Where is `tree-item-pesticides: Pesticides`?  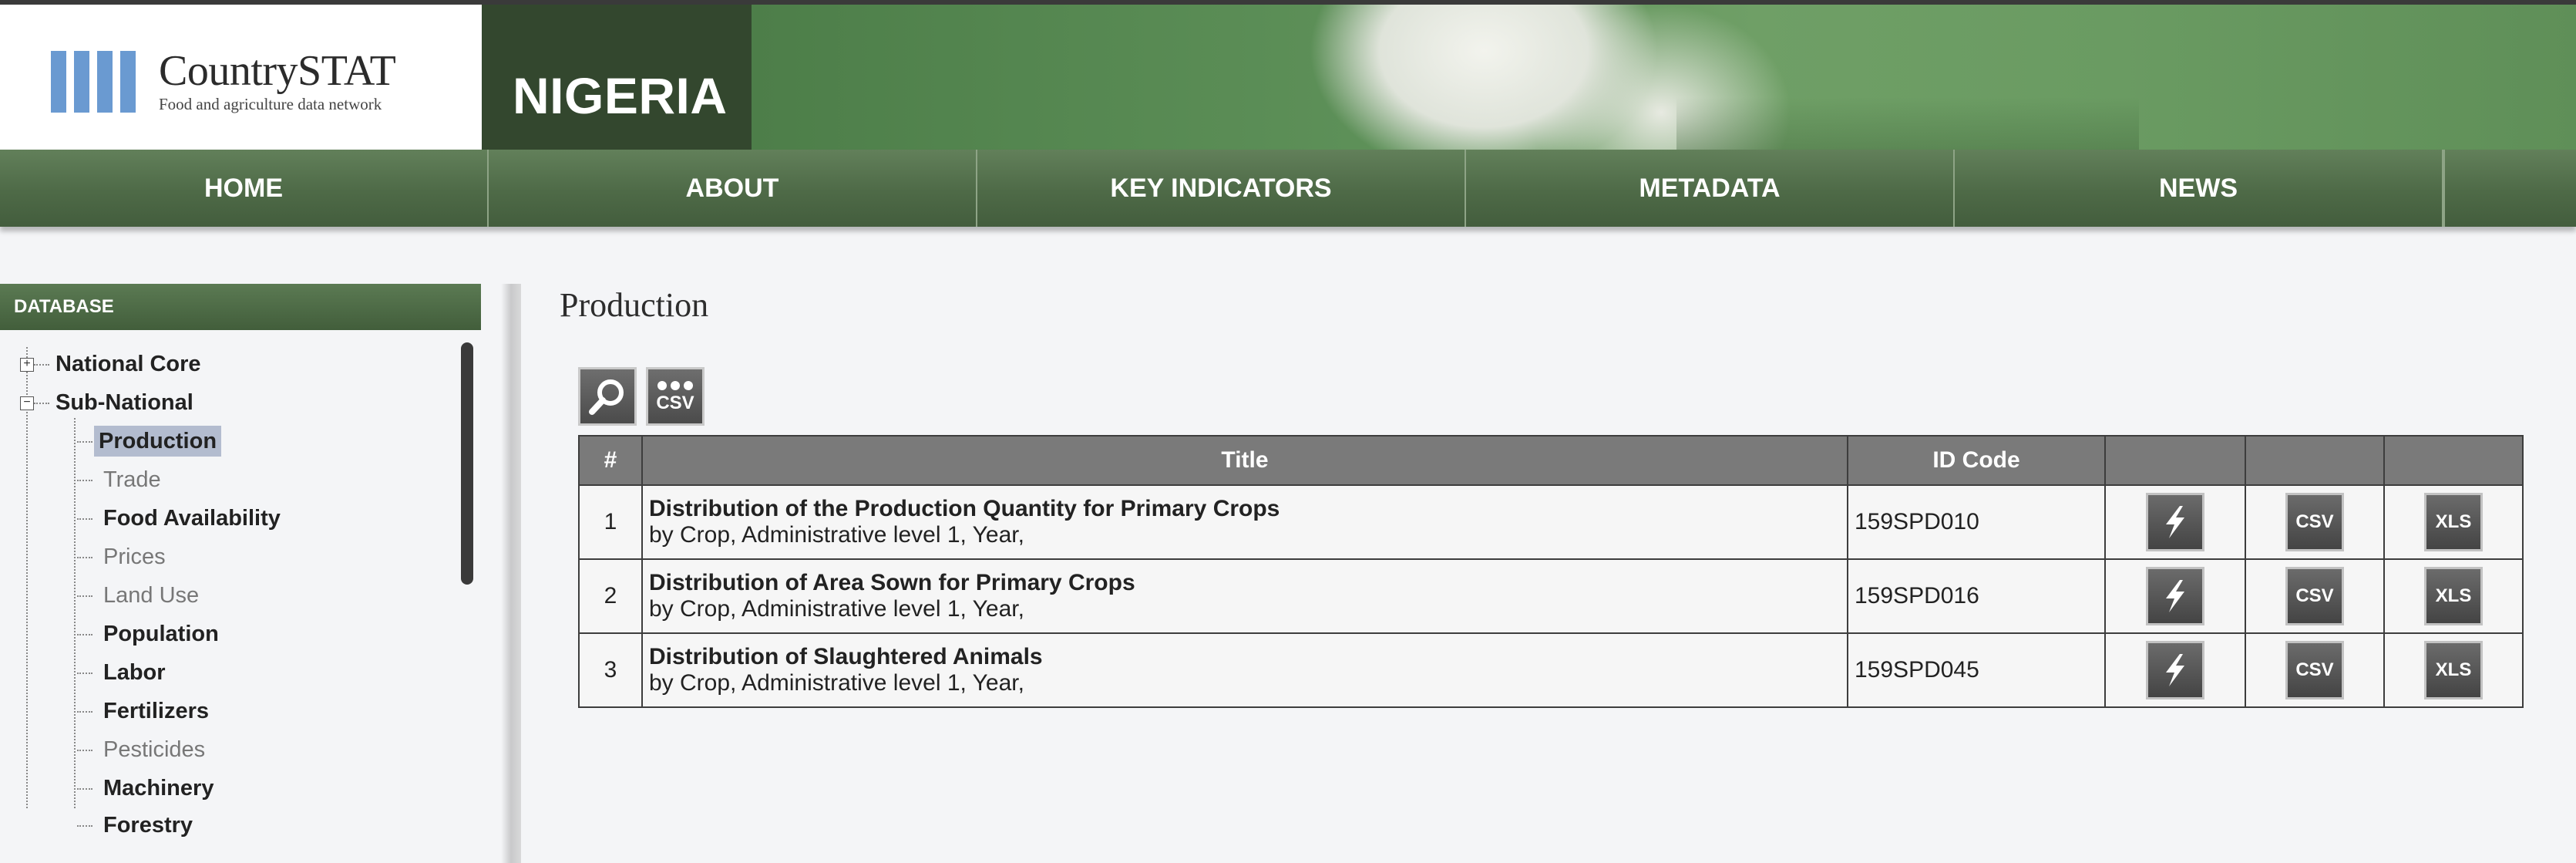
tree-item-pesticides: Pesticides is located at coordinates (154, 750).